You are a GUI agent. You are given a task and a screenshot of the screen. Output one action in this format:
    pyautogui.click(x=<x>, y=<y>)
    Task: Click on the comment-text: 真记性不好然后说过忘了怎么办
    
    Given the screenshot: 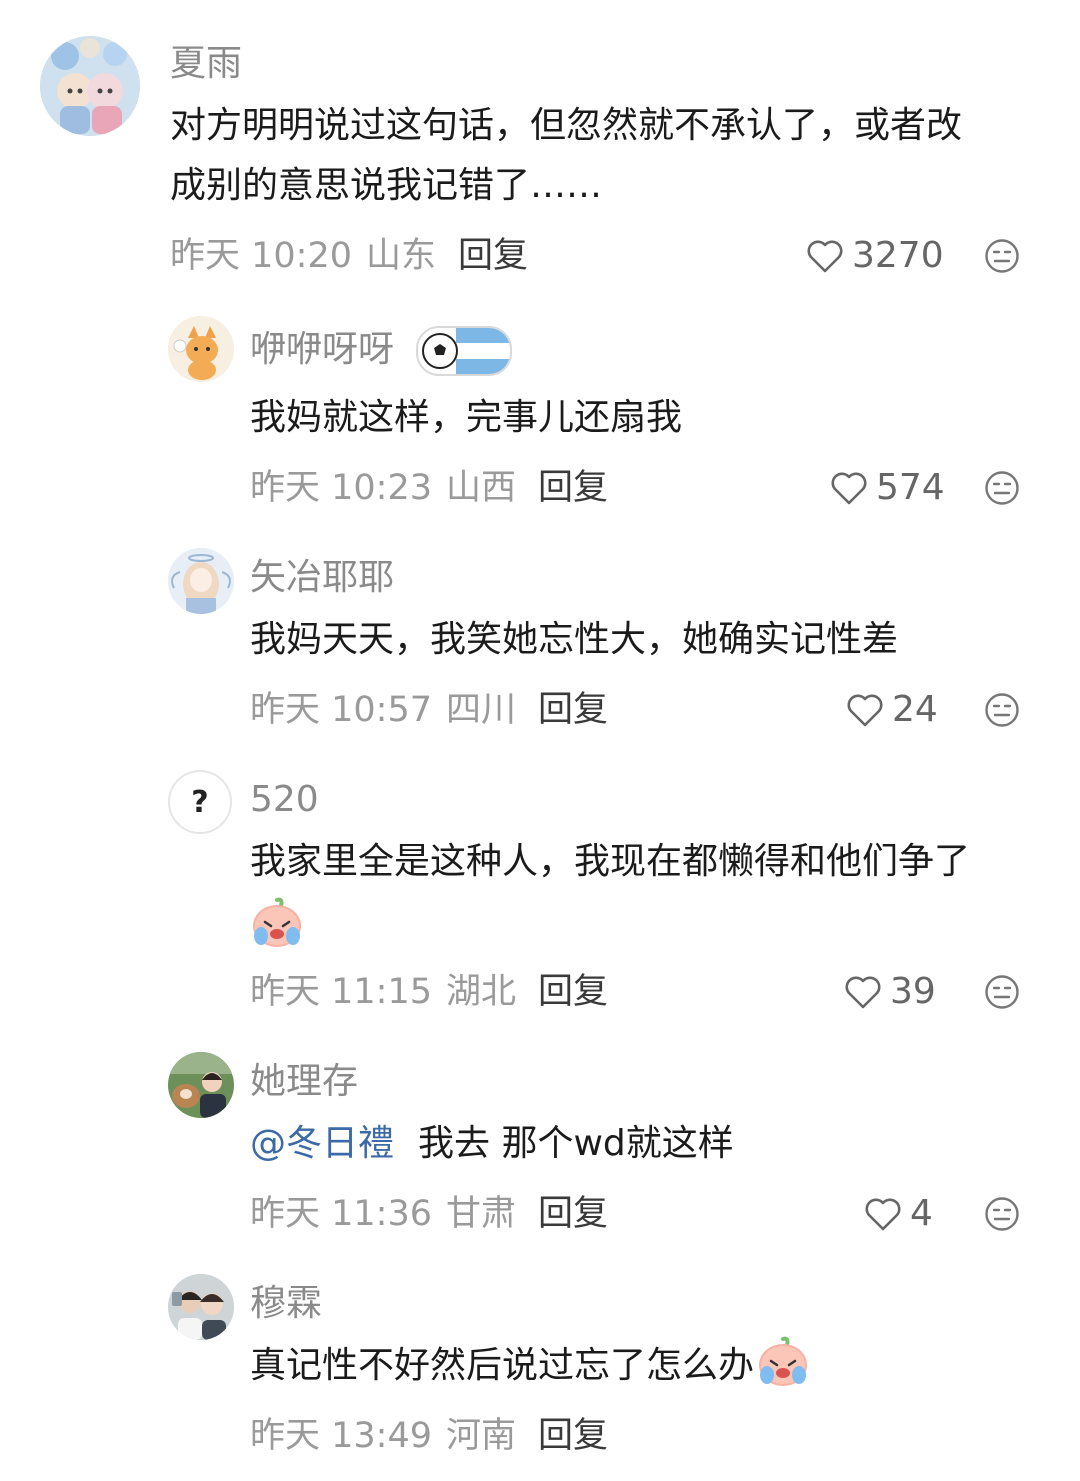 What is the action you would take?
    pyautogui.click(x=530, y=1366)
    